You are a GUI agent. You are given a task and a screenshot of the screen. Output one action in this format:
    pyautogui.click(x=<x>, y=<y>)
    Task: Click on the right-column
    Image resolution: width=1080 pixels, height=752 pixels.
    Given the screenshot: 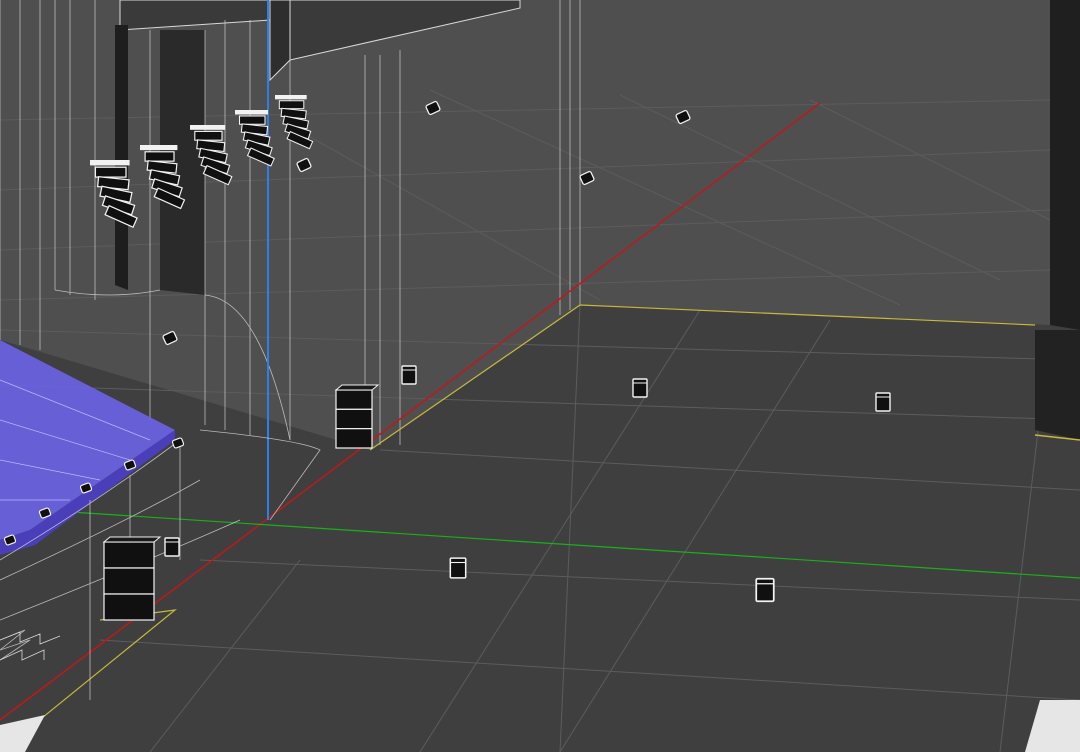 What is the action you would take?
    pyautogui.click(x=1065, y=165)
    